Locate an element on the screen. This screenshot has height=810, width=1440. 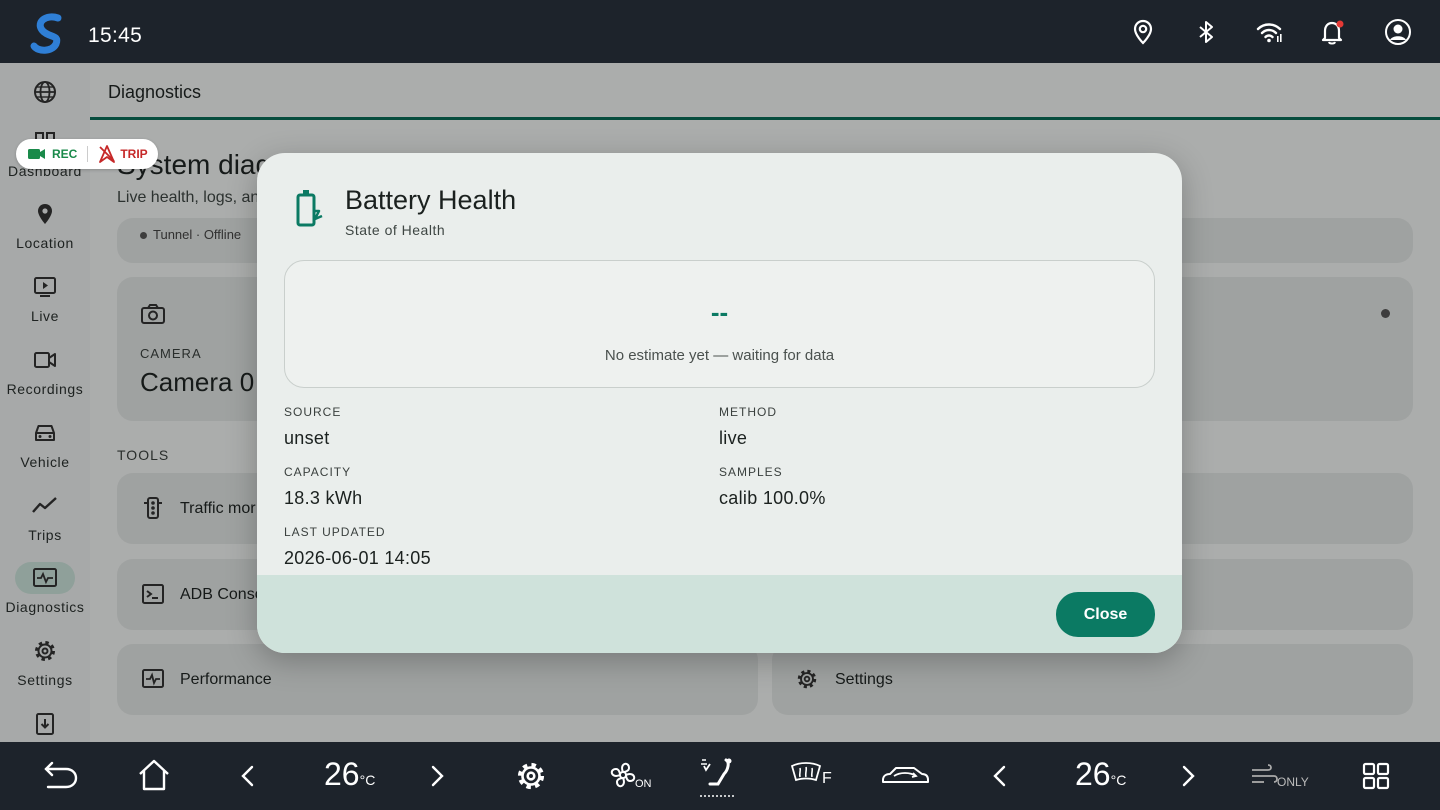
right-temp-value: 26 is located at coordinates (1093, 774).